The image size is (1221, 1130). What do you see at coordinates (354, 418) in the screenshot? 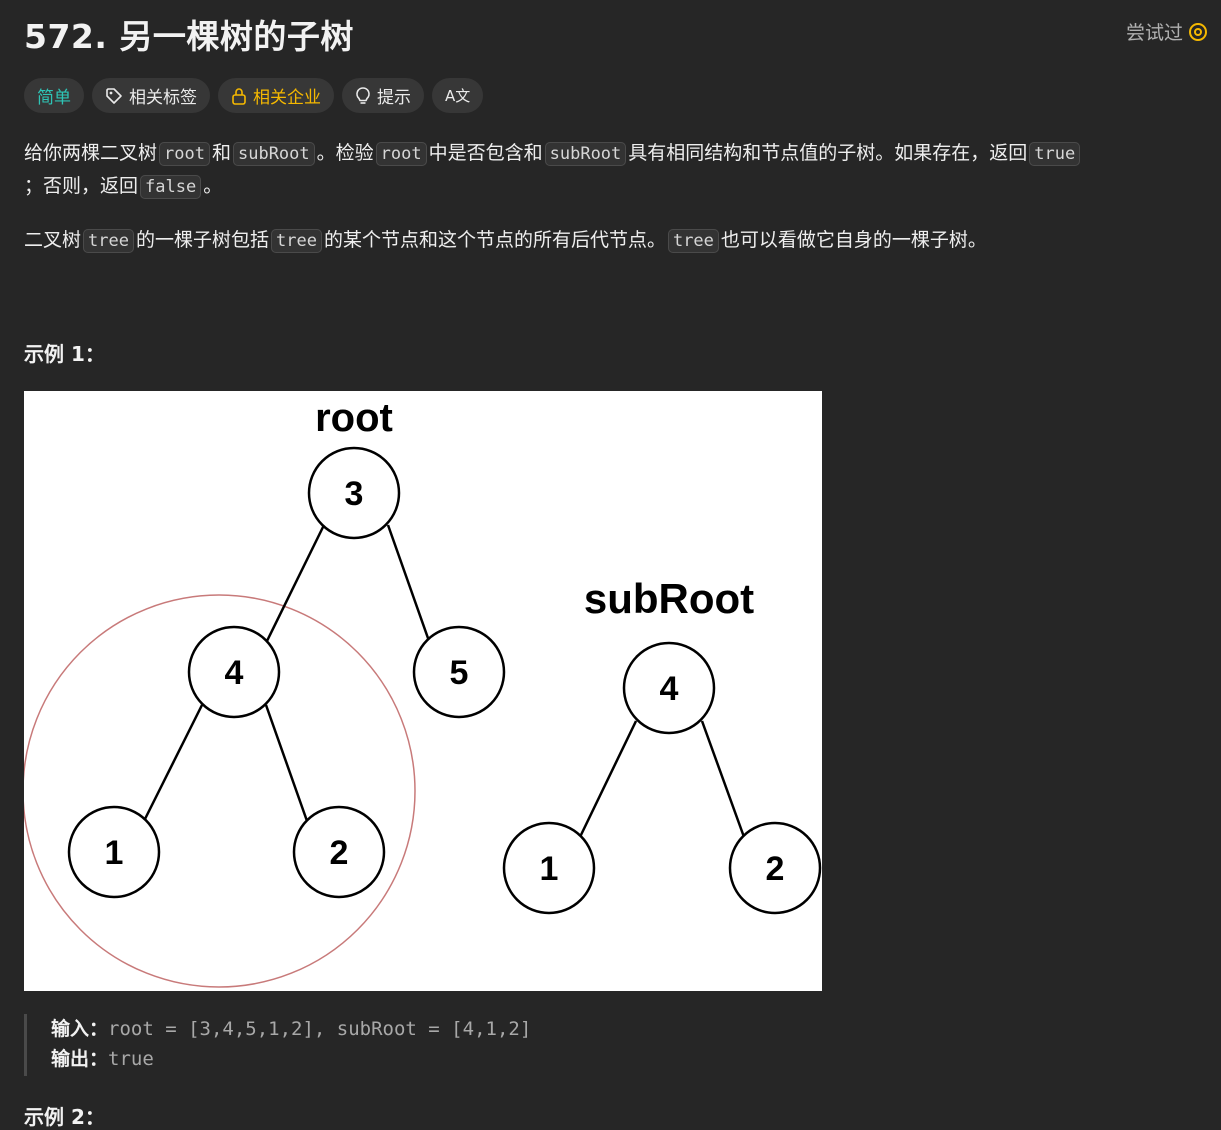
I see `root-label: root` at bounding box center [354, 418].